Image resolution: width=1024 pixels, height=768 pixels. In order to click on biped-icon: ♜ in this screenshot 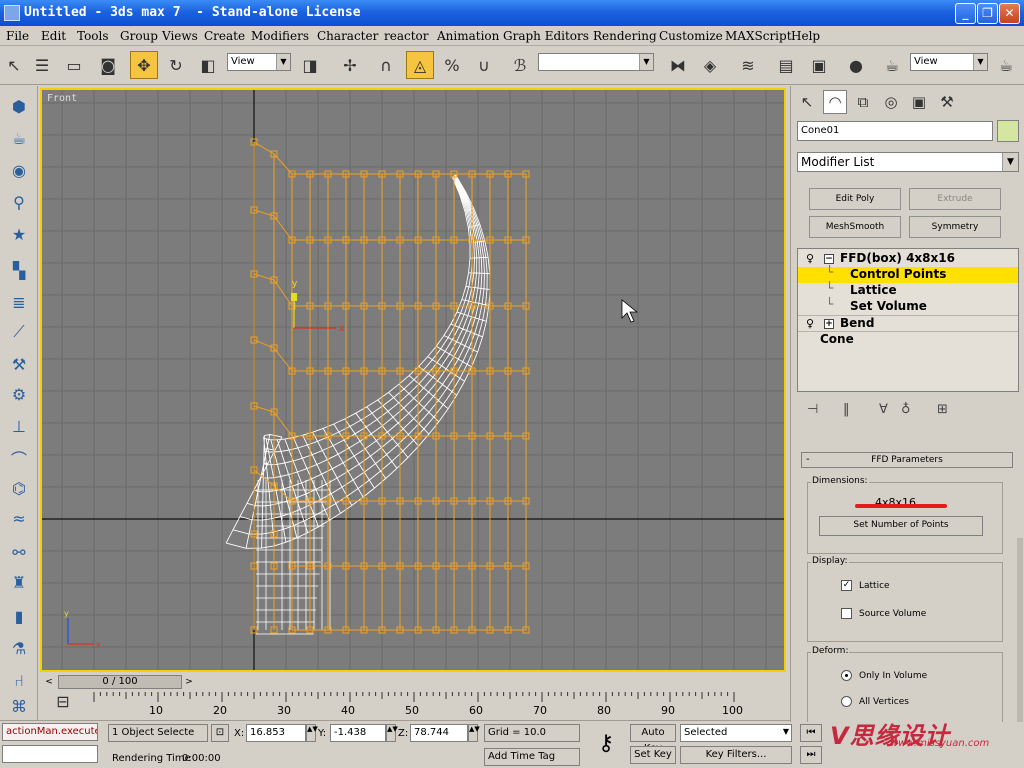, I will do `click(19, 582)`.